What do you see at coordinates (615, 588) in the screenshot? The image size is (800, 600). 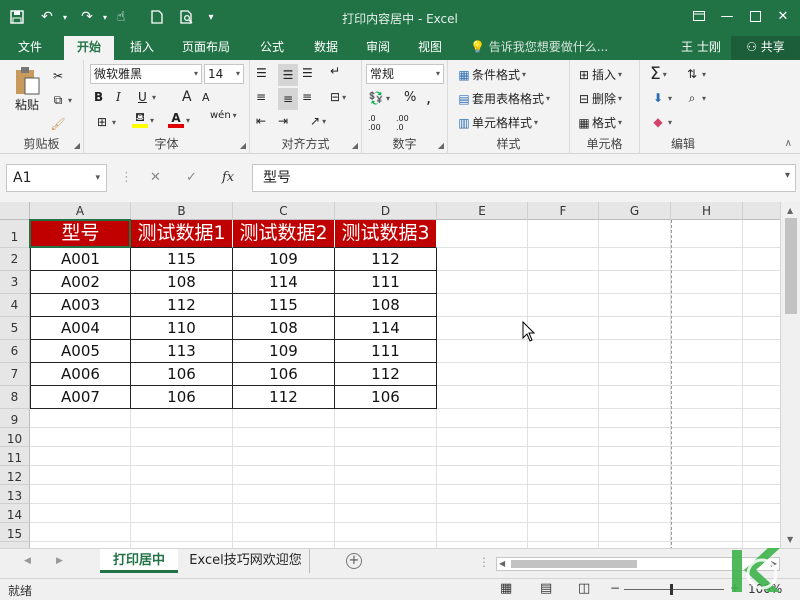 I see `zoom-out-icon: −` at bounding box center [615, 588].